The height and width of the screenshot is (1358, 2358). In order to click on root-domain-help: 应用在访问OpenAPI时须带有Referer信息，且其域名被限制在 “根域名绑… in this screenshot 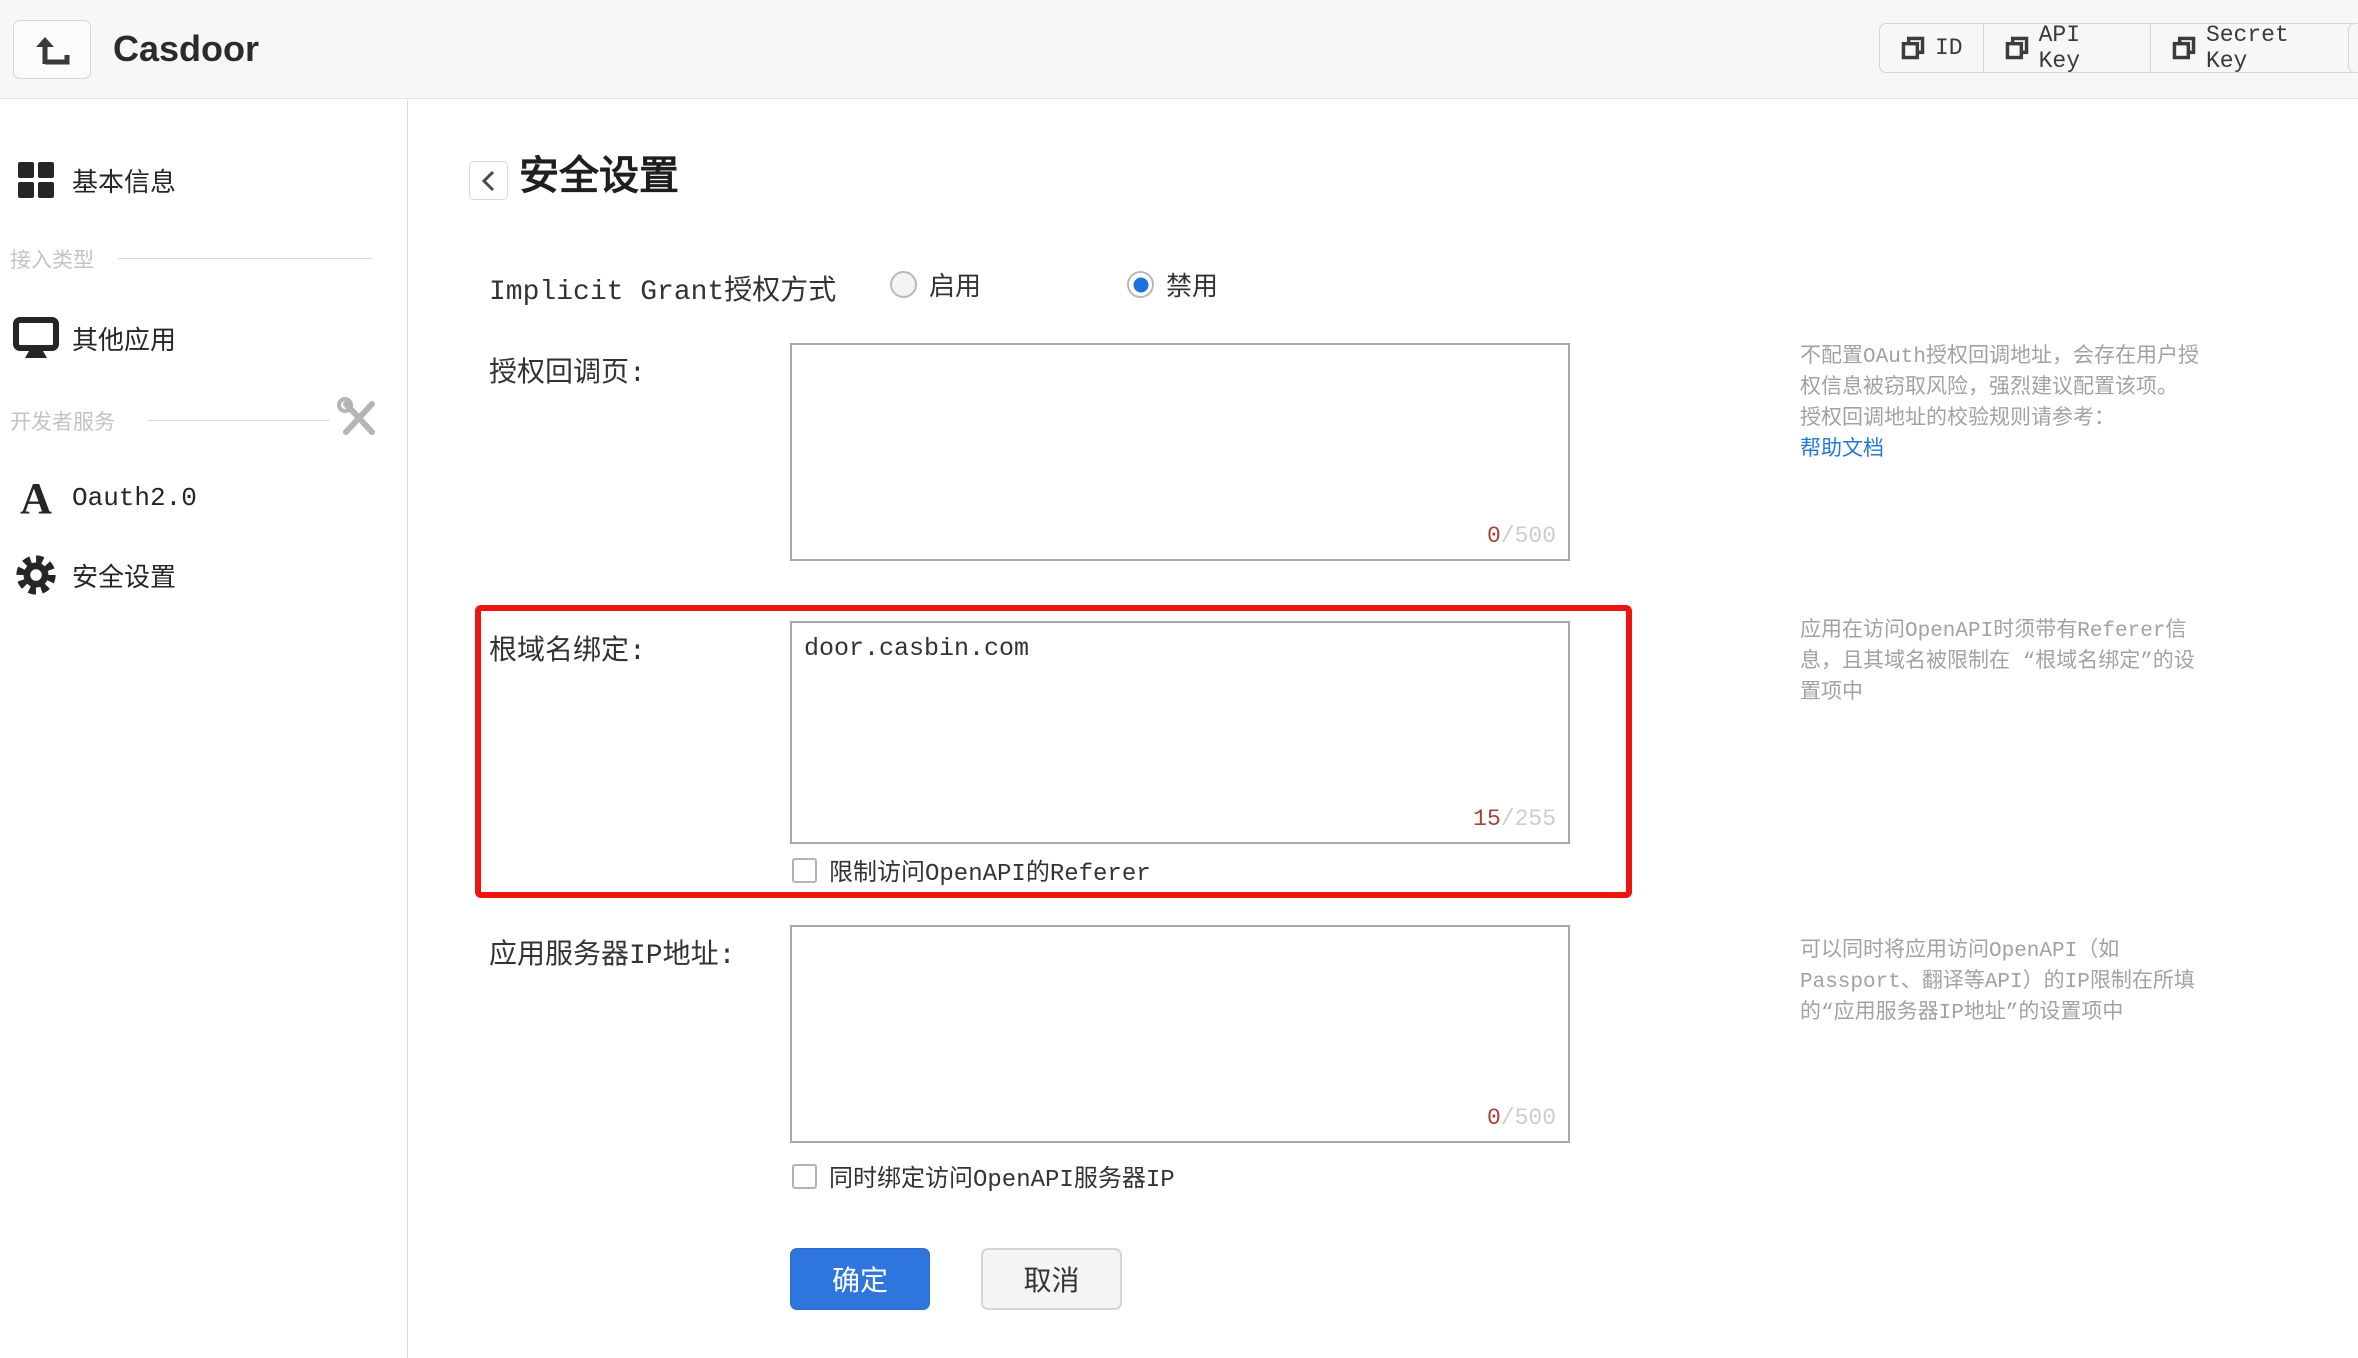, I will do `click(2005, 662)`.